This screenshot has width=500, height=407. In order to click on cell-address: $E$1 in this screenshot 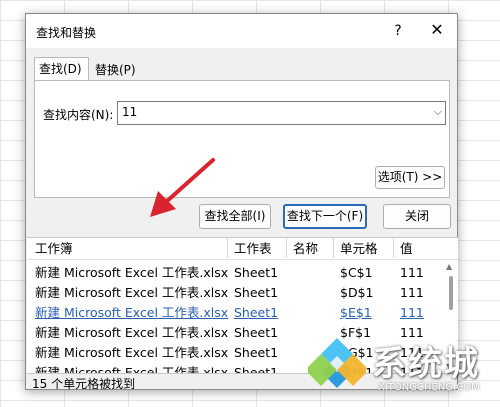, I will do `click(356, 313)`.